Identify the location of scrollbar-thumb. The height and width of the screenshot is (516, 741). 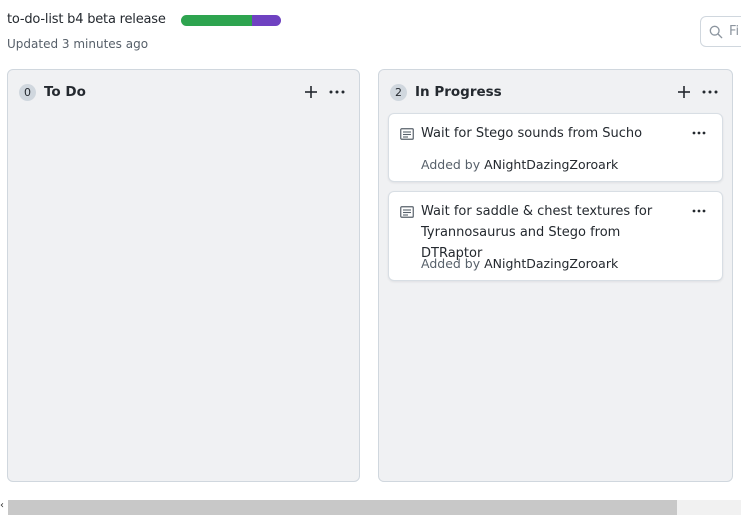
(342, 507).